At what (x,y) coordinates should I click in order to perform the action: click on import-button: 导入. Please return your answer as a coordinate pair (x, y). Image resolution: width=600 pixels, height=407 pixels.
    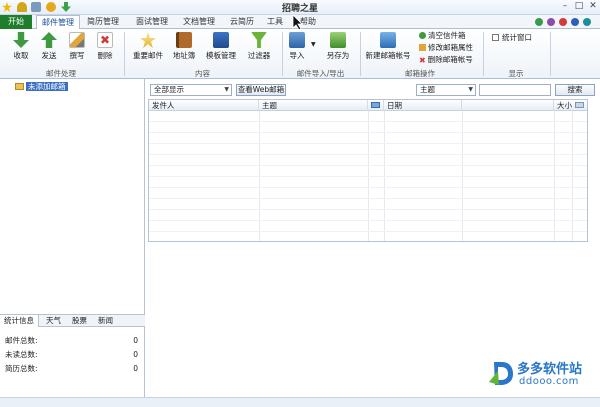
    Looking at the image, I should click on (297, 46).